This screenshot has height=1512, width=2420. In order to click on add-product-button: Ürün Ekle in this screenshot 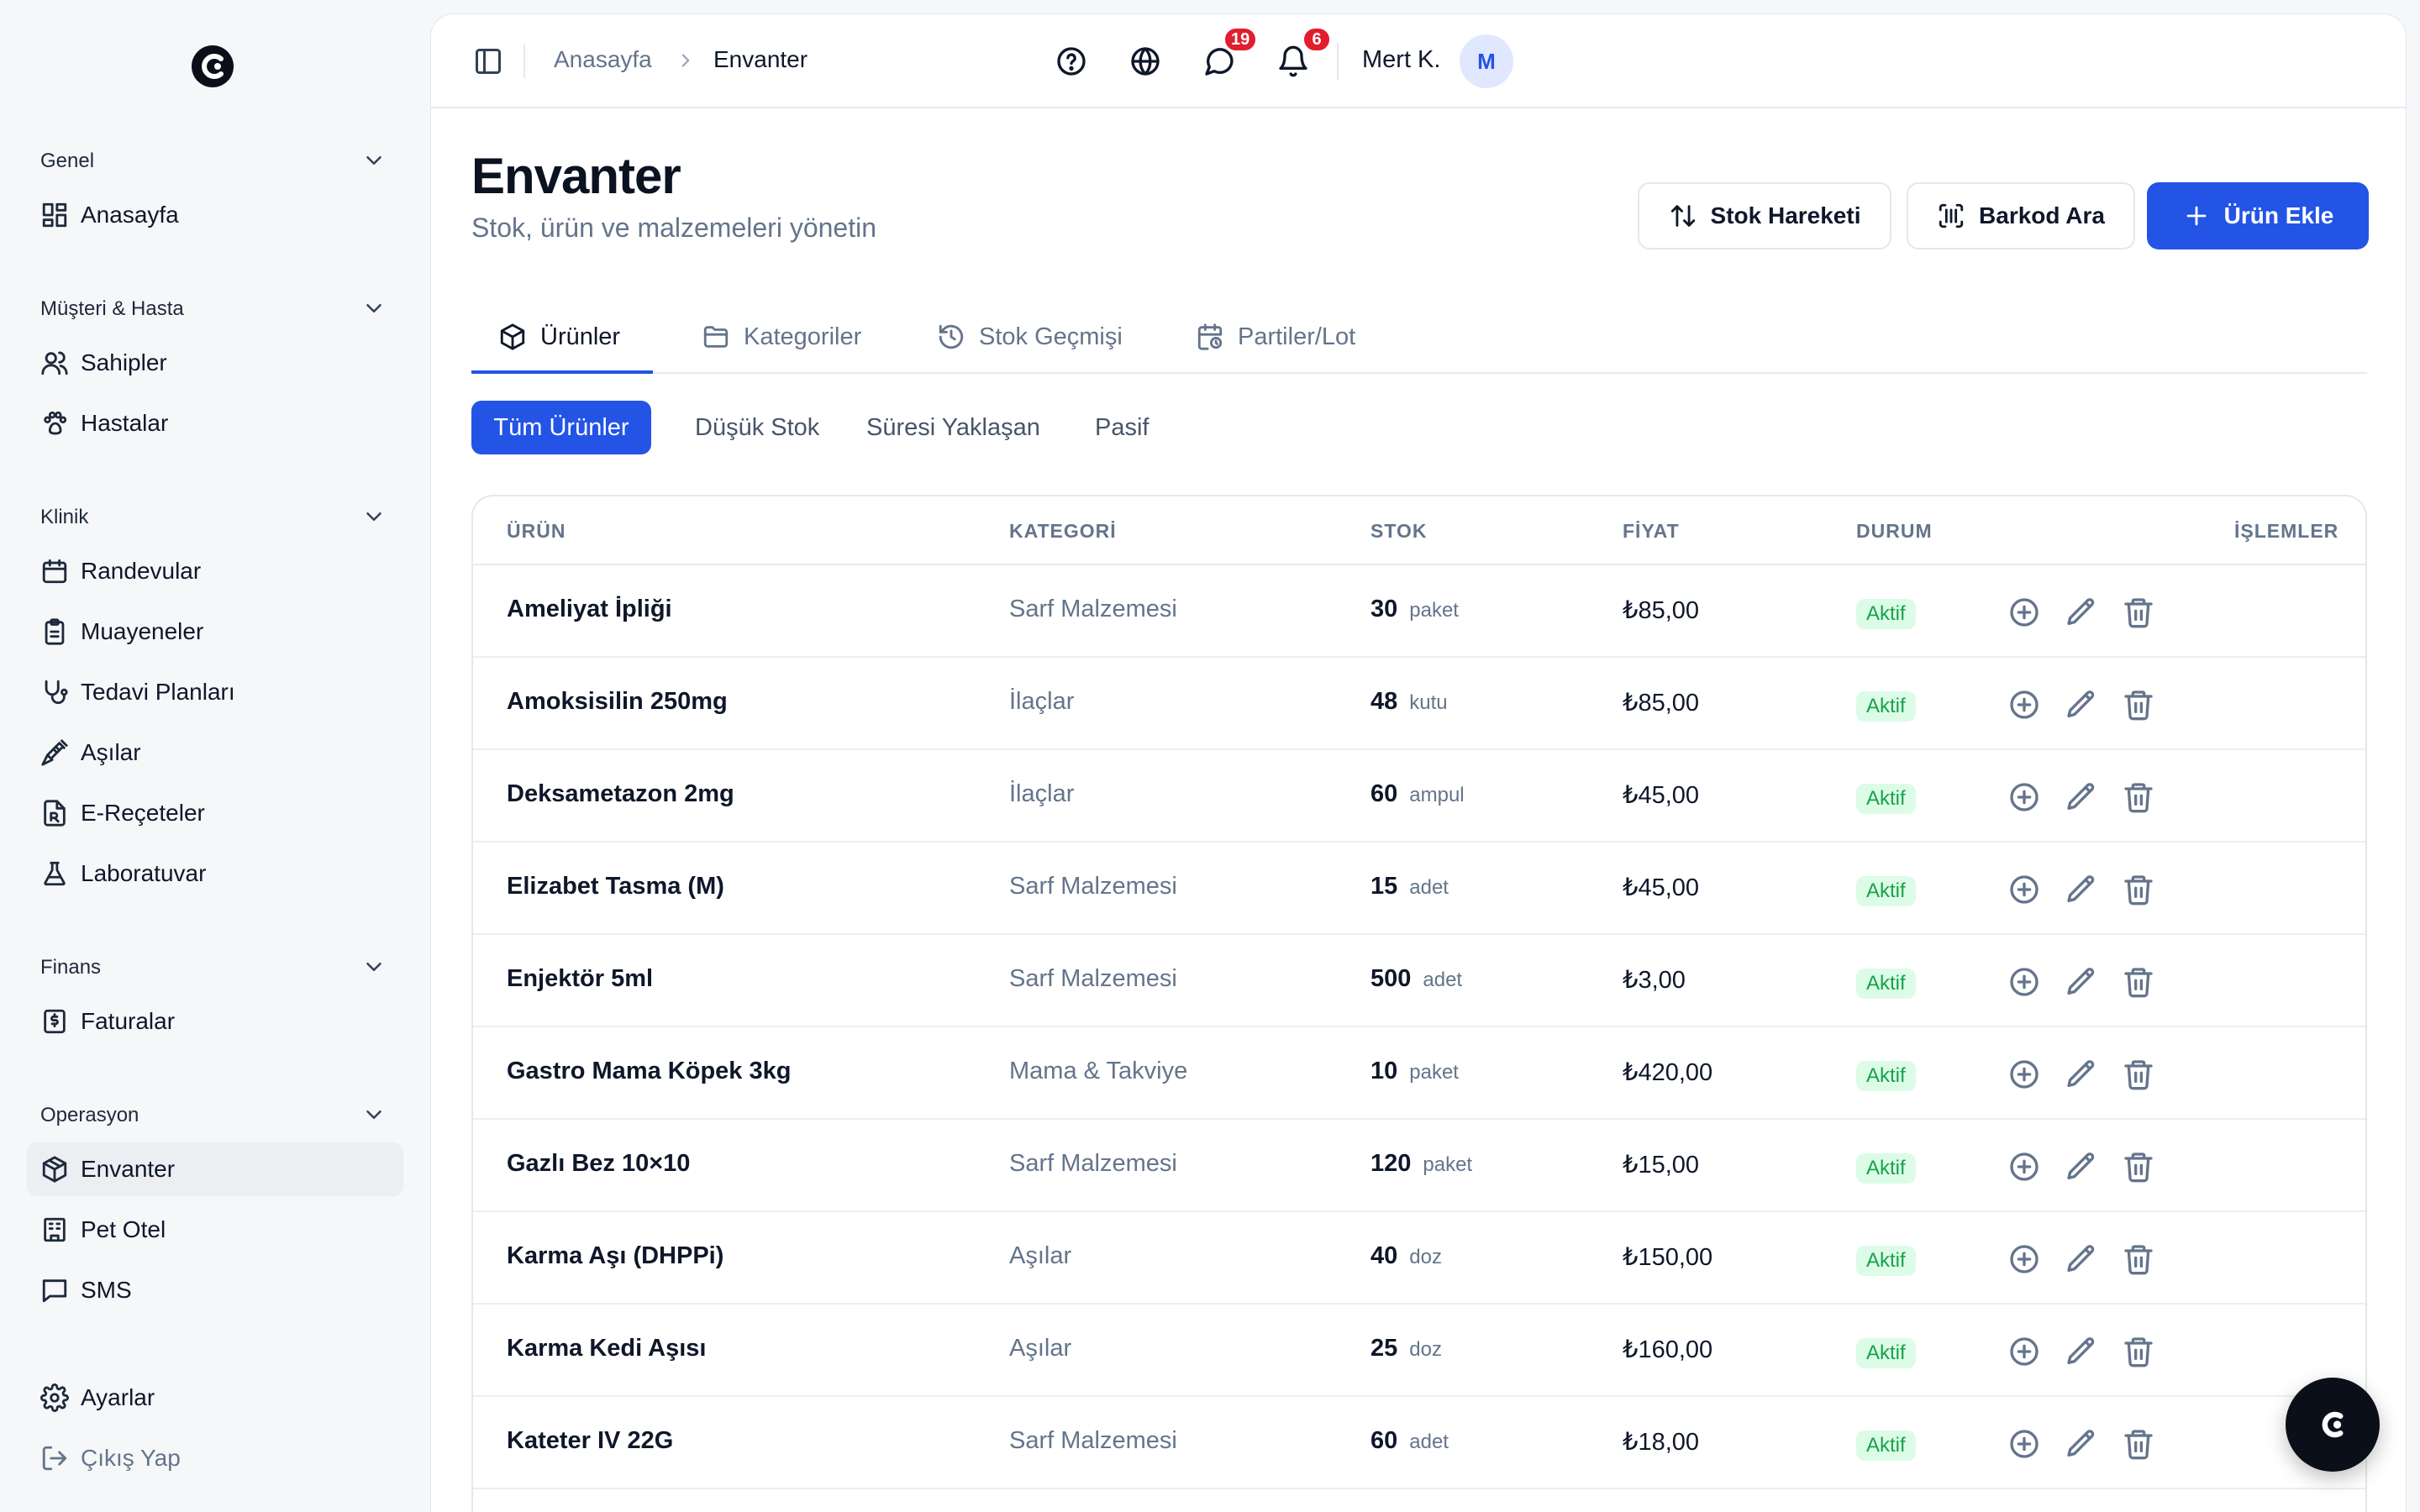, I will do `click(2258, 215)`.